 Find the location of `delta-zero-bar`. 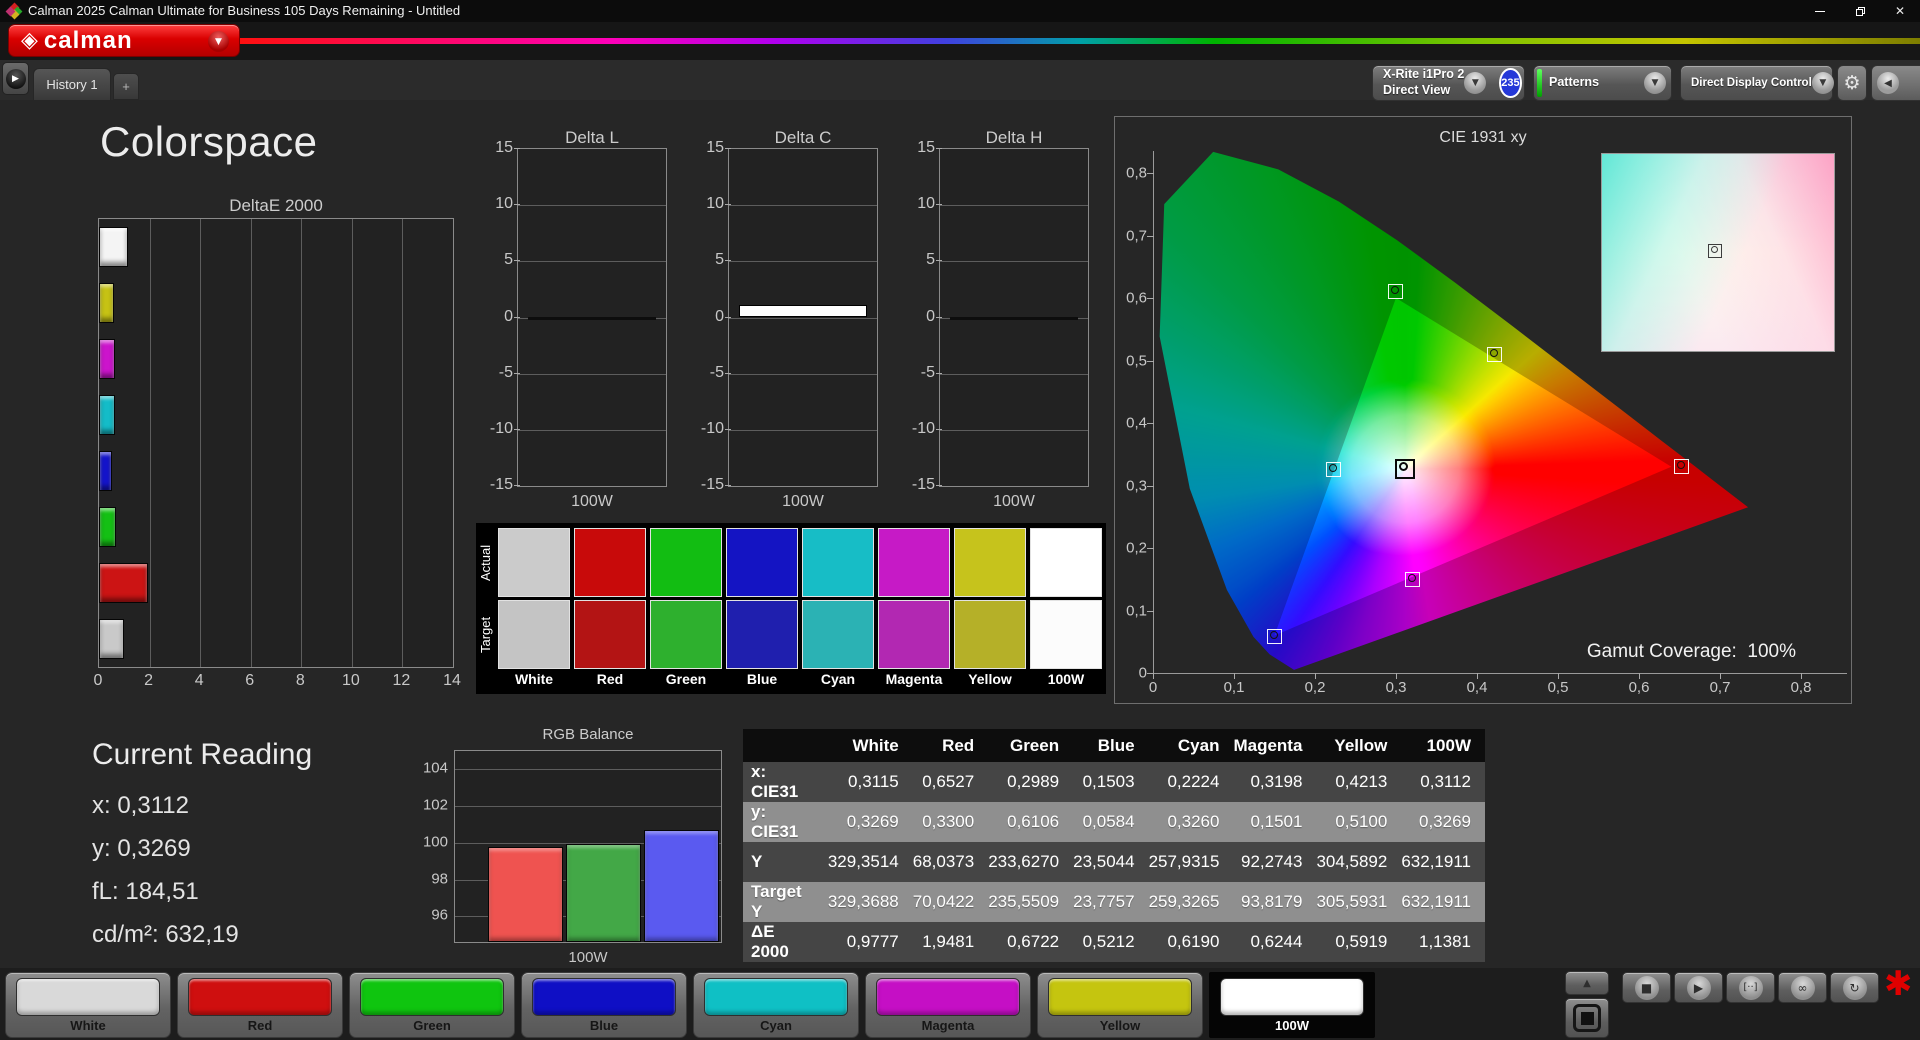

delta-zero-bar is located at coordinates (1014, 318).